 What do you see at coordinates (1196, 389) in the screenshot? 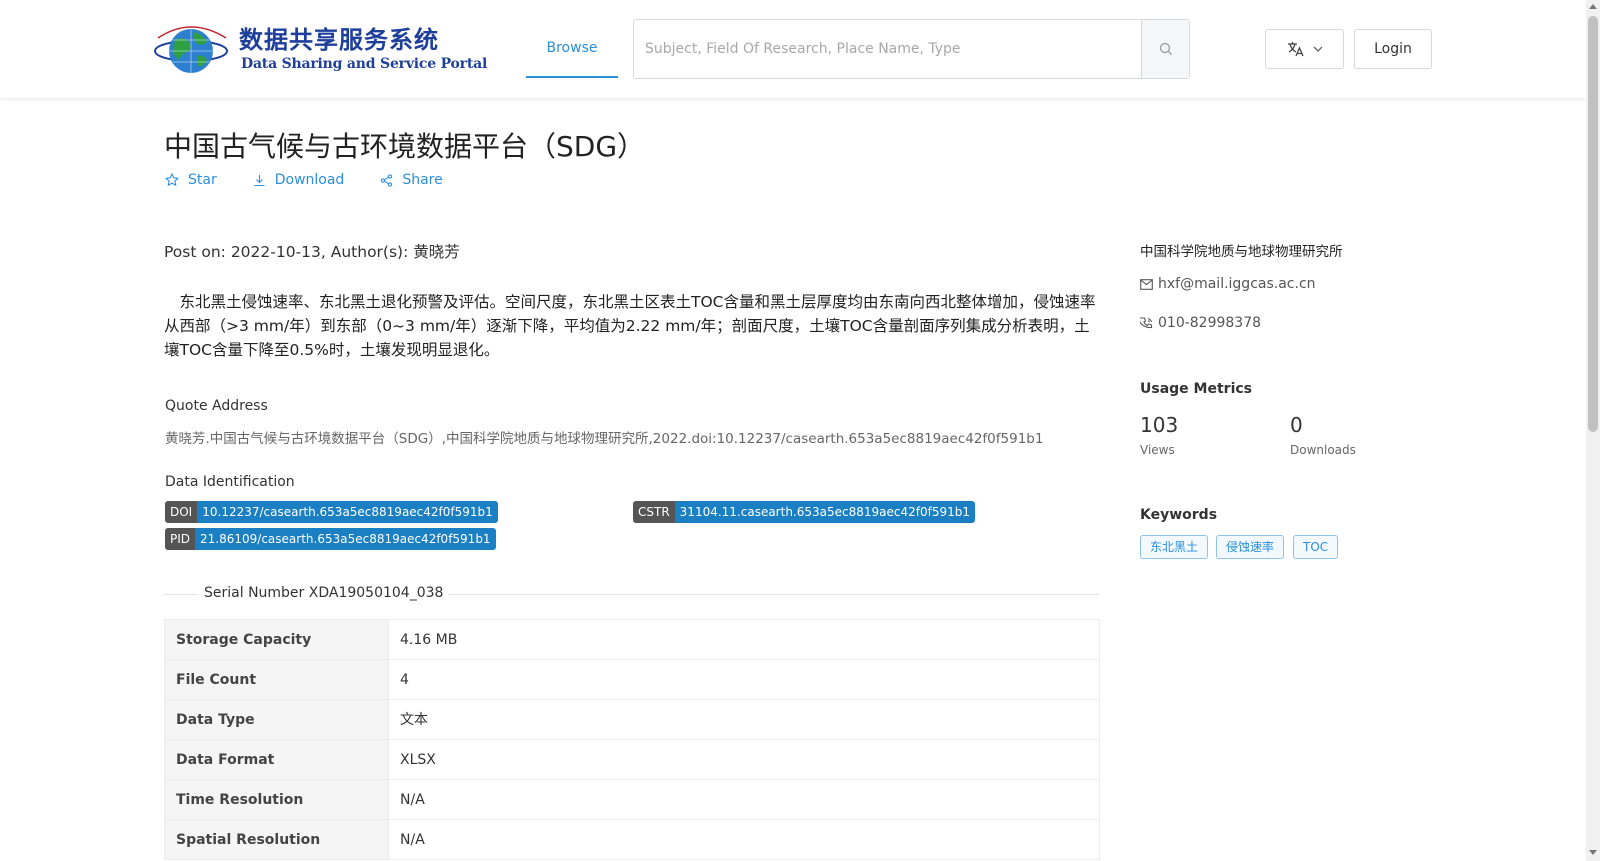
I see `usage-metrics-title: Usage Metrics` at bounding box center [1196, 389].